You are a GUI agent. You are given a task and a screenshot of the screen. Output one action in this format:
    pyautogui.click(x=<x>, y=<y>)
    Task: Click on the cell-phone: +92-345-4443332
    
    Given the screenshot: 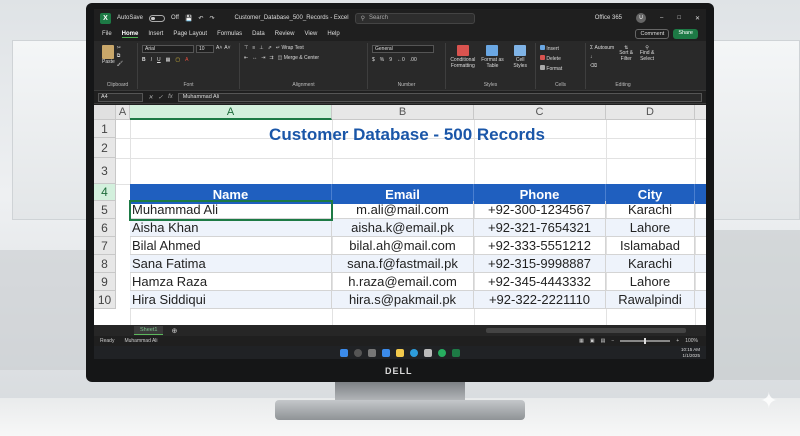 What is the action you would take?
    pyautogui.click(x=540, y=282)
    